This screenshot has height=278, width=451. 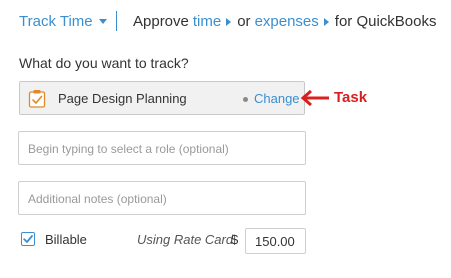 What do you see at coordinates (37, 99) in the screenshot?
I see `clipboard-check-icon` at bounding box center [37, 99].